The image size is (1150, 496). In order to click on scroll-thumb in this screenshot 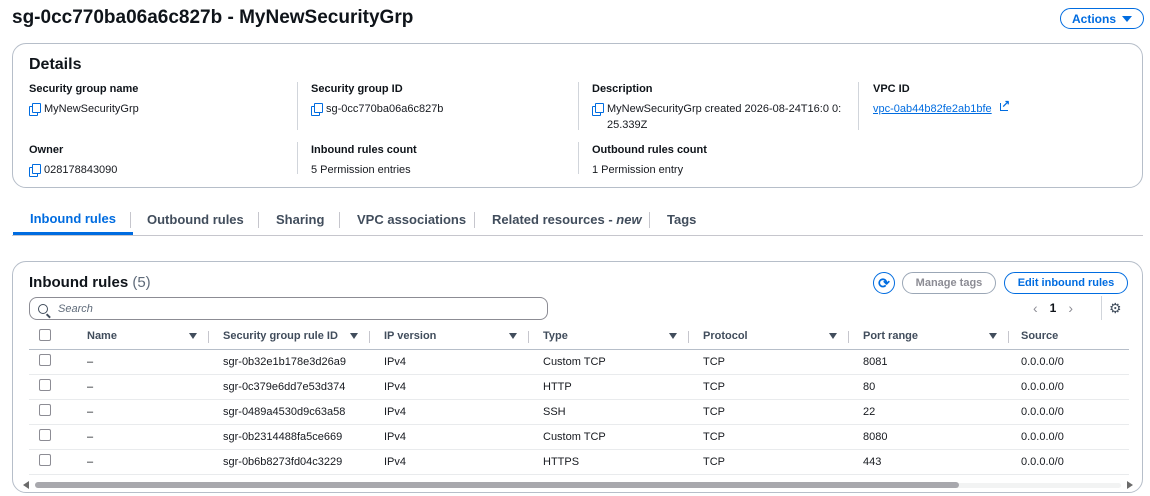, I will do `click(497, 485)`.